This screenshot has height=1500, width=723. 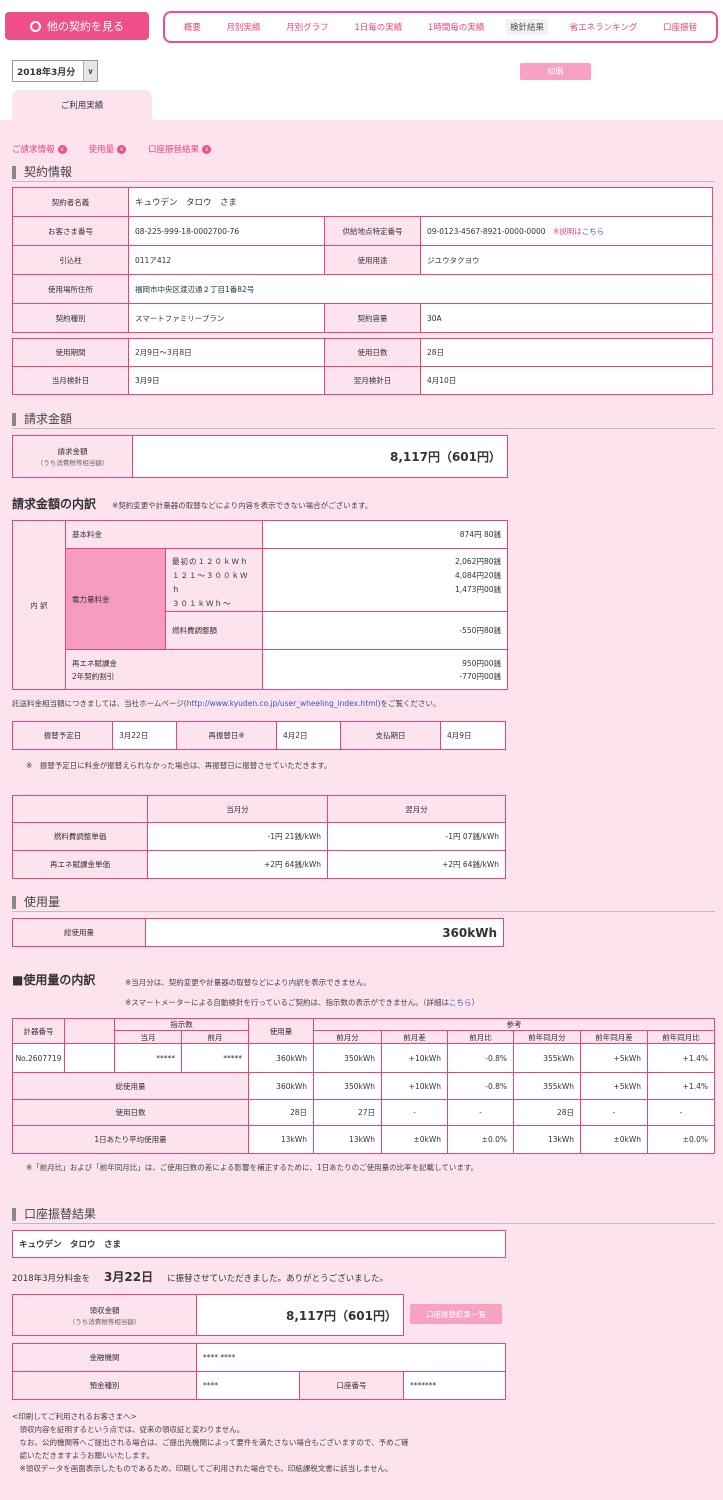 What do you see at coordinates (259, 1244) in the screenshot?
I see `transfer-name-table: キュウデン タロウ さま` at bounding box center [259, 1244].